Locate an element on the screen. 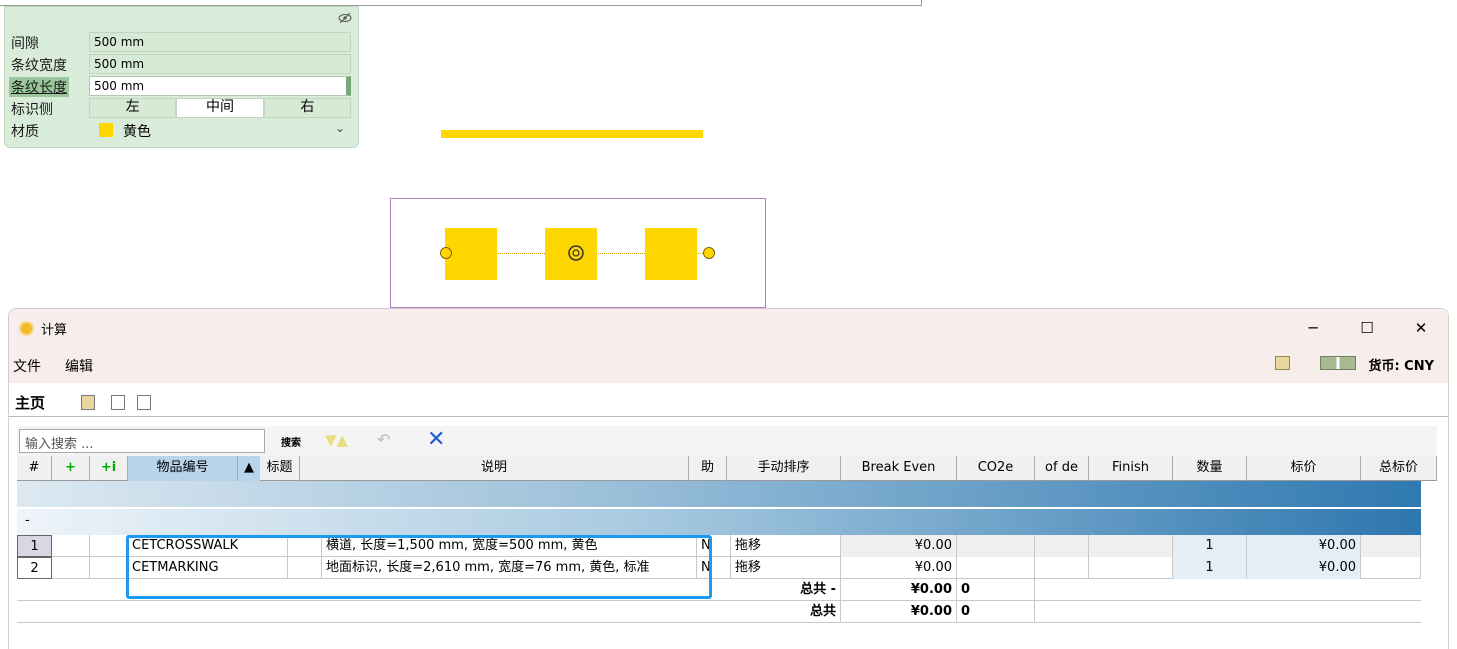  col-index: # is located at coordinates (34, 468).